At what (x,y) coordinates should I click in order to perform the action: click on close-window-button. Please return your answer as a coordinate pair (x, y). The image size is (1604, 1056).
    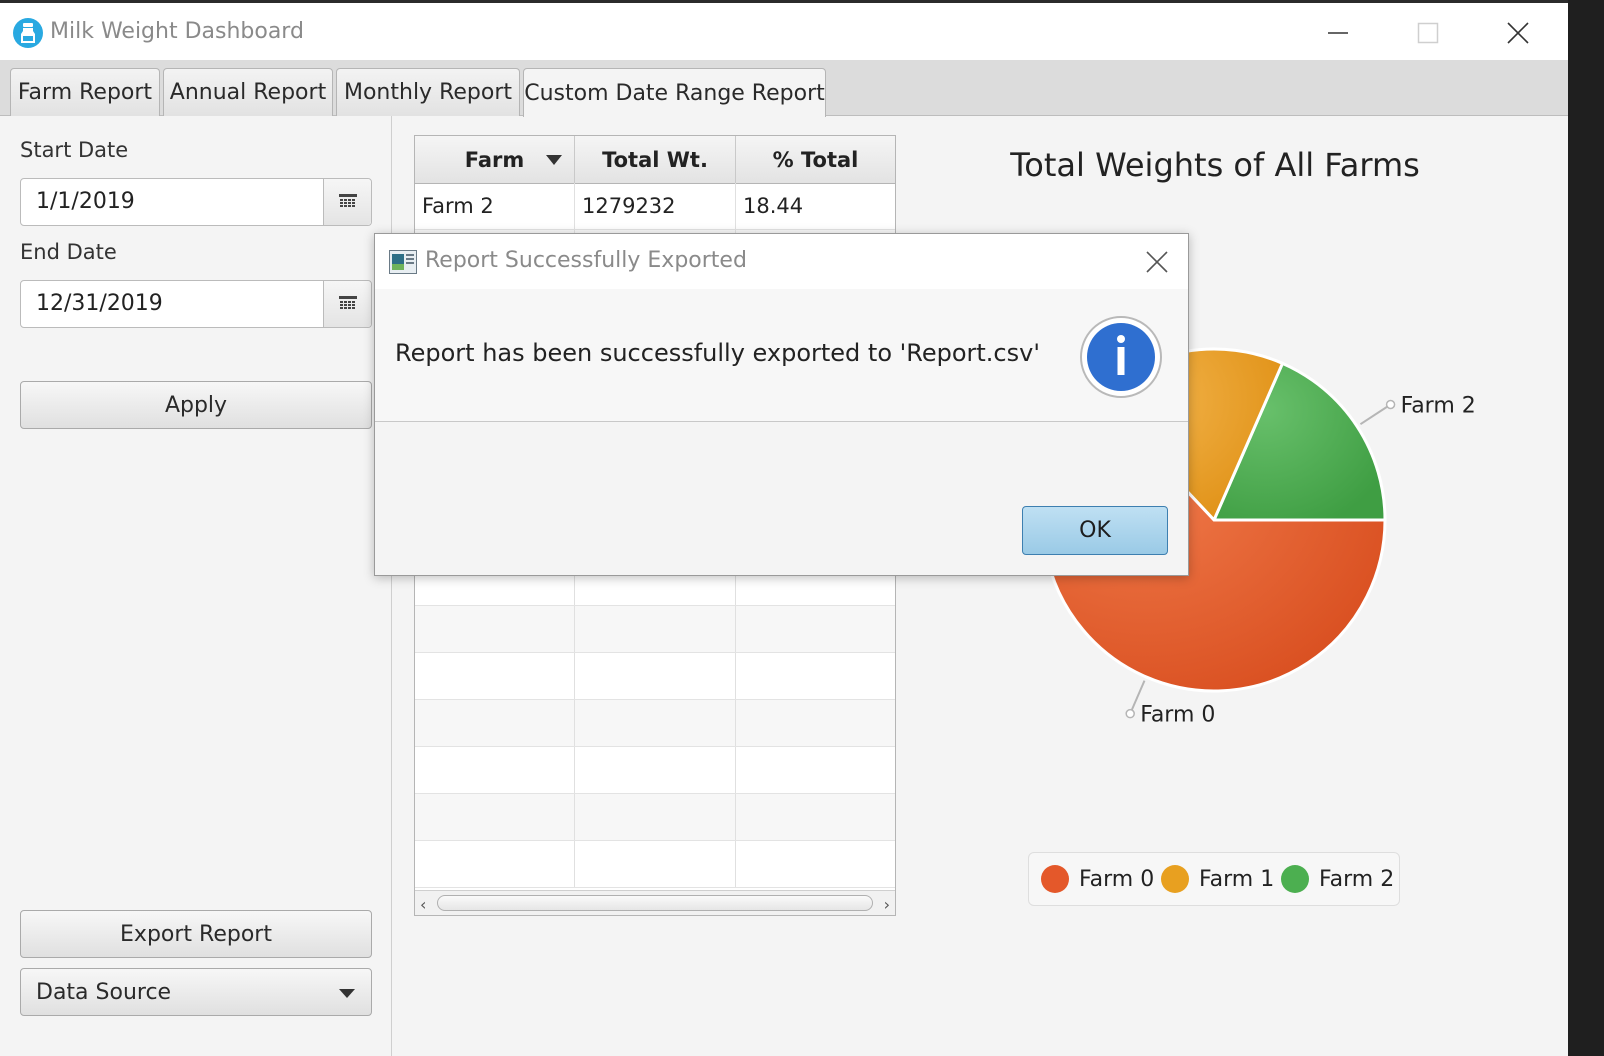
    Looking at the image, I should click on (1518, 33).